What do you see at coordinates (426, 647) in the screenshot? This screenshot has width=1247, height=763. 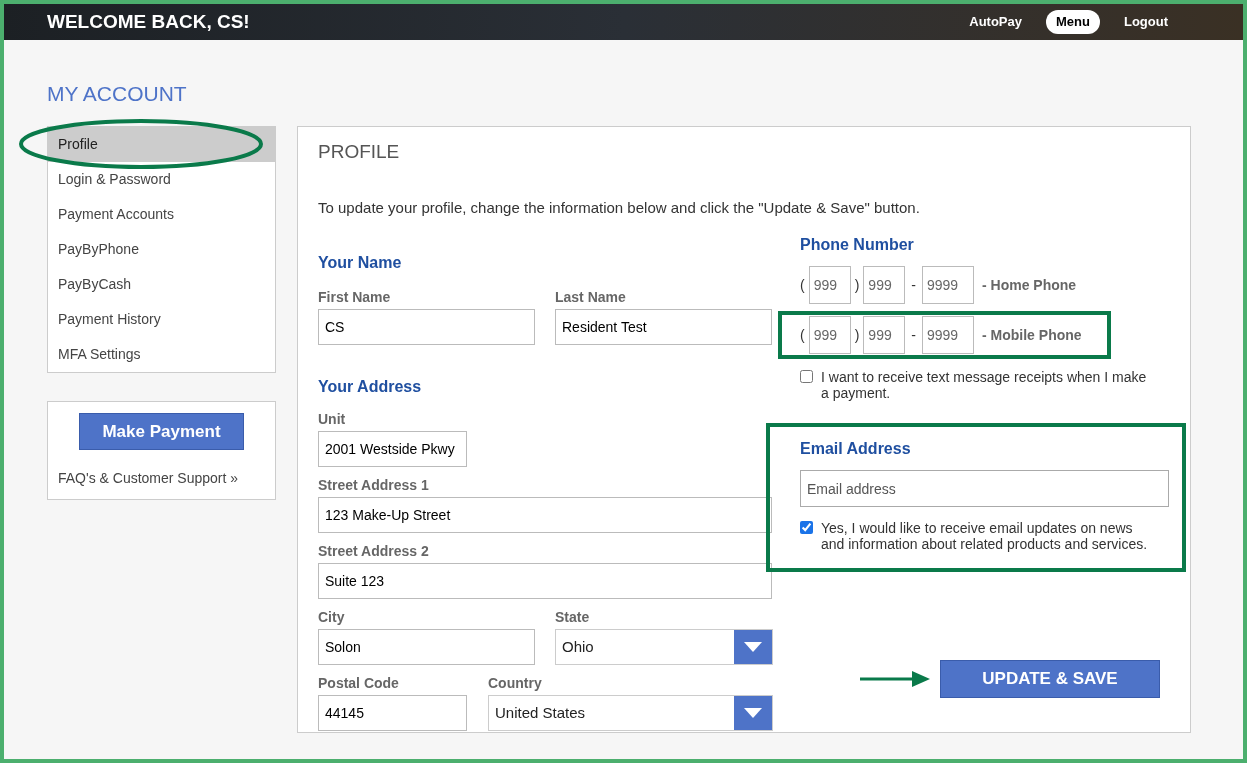 I see `text-field: Solon` at bounding box center [426, 647].